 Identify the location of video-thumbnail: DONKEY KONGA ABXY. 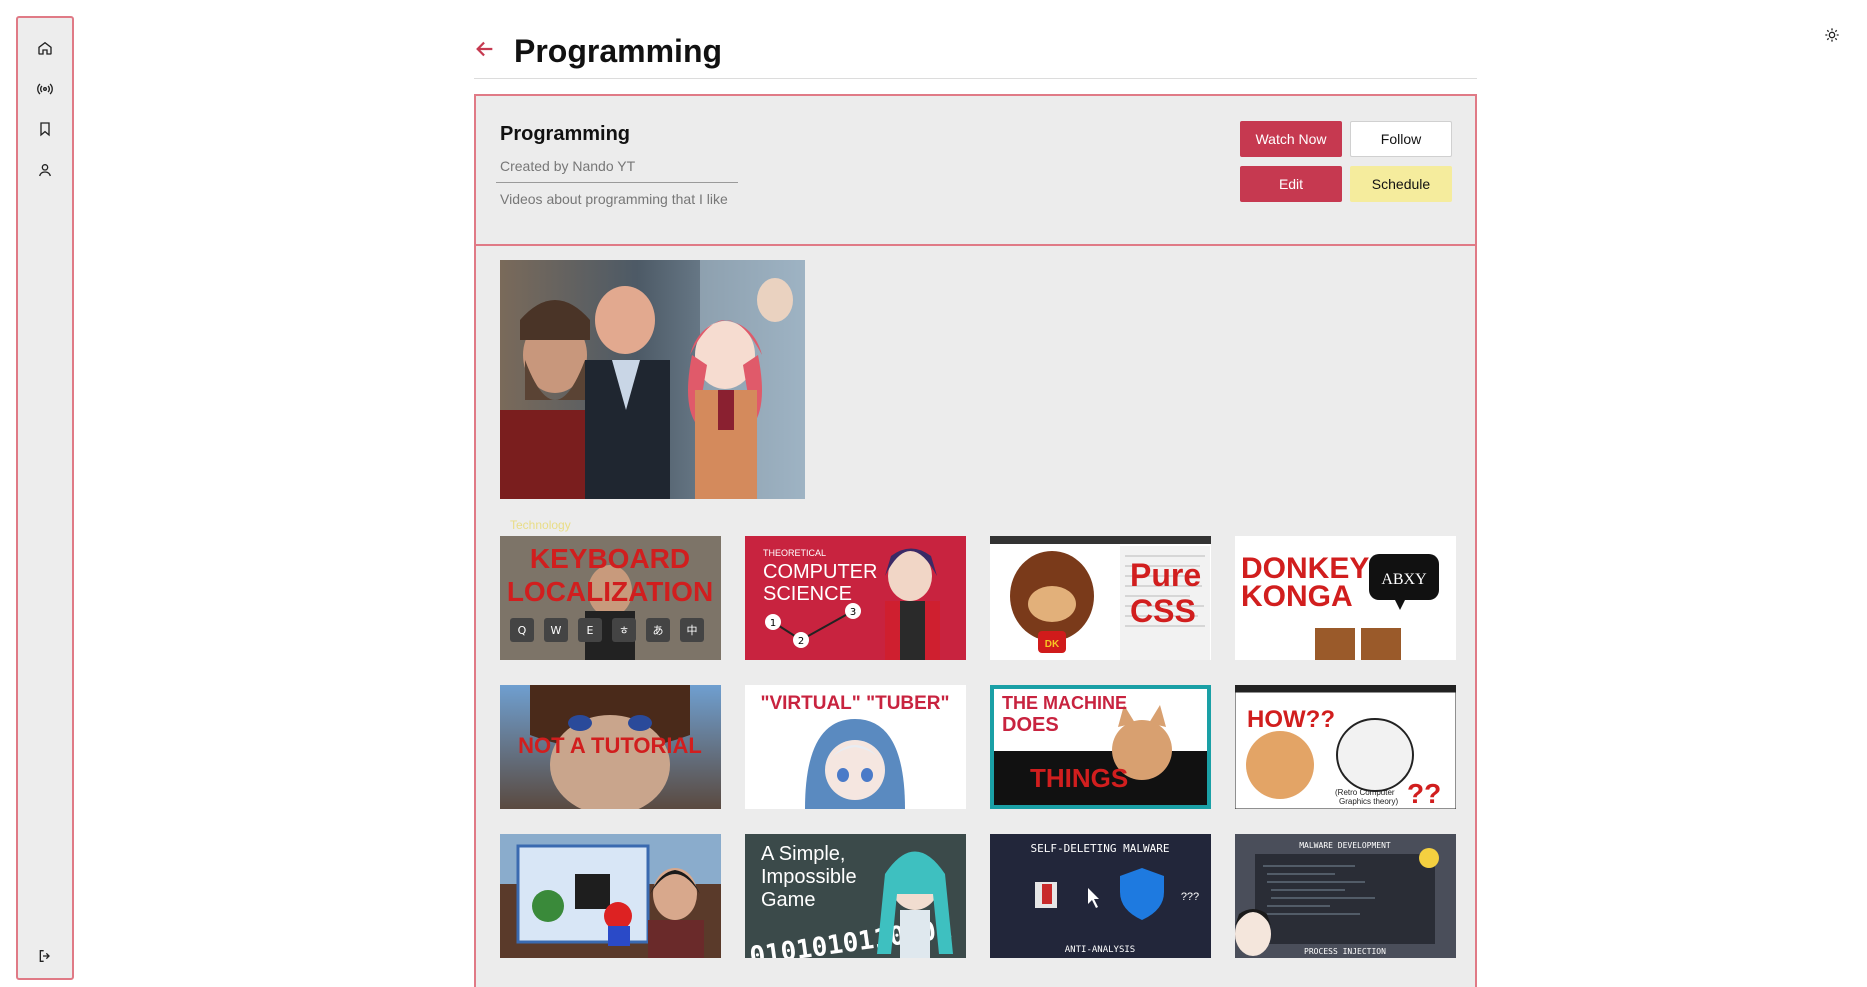
(1345, 598).